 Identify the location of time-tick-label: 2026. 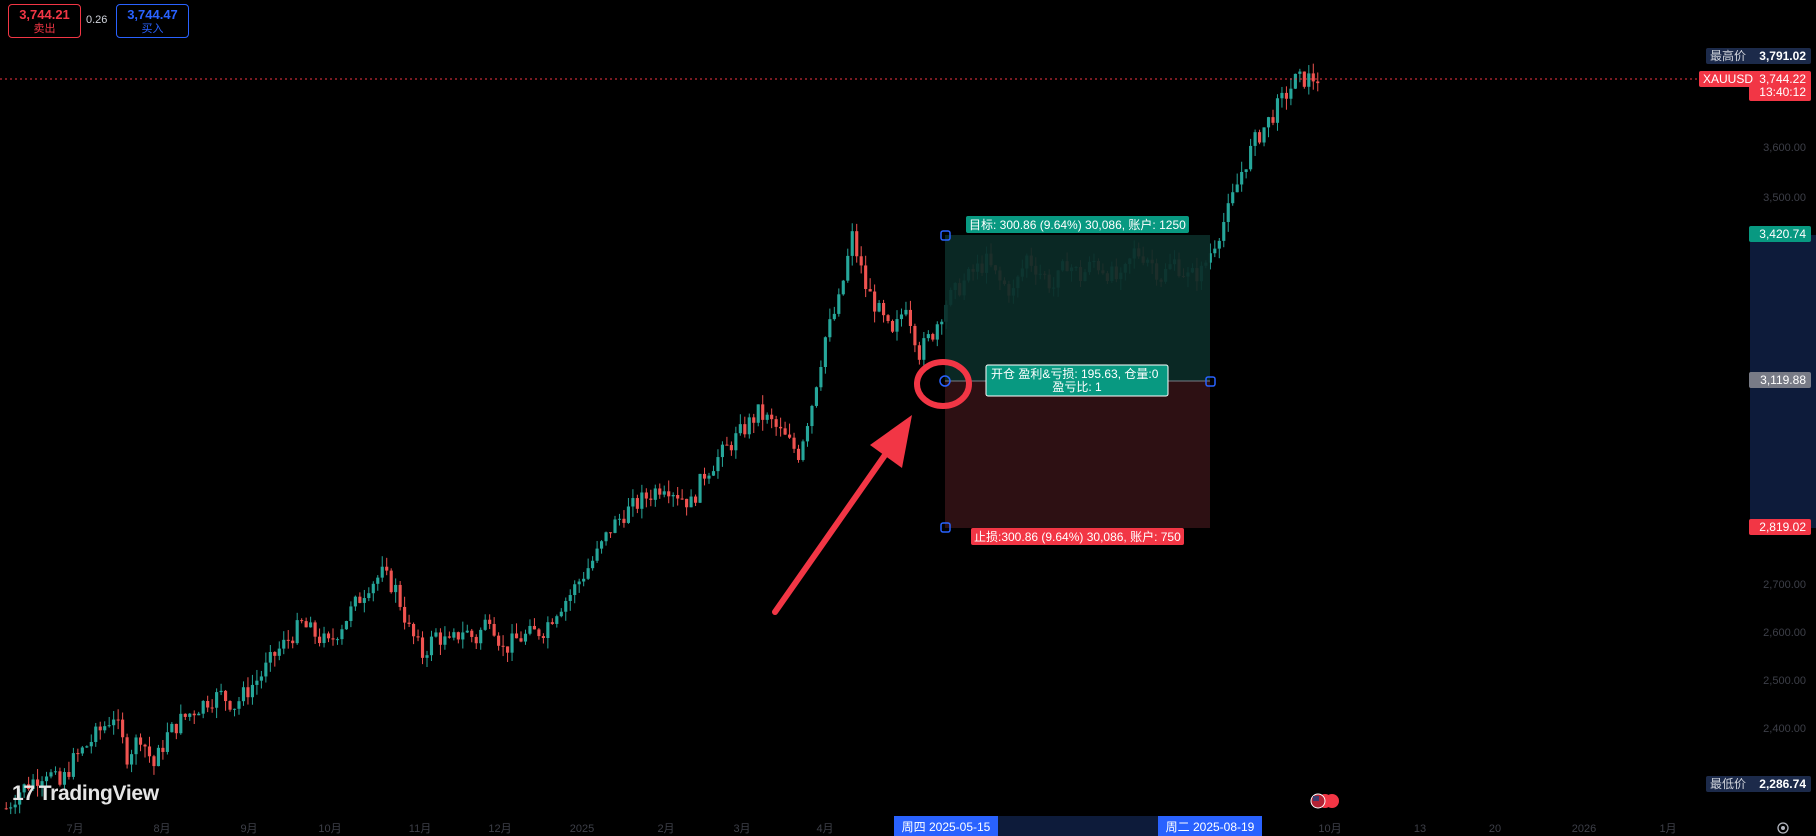
(1584, 829).